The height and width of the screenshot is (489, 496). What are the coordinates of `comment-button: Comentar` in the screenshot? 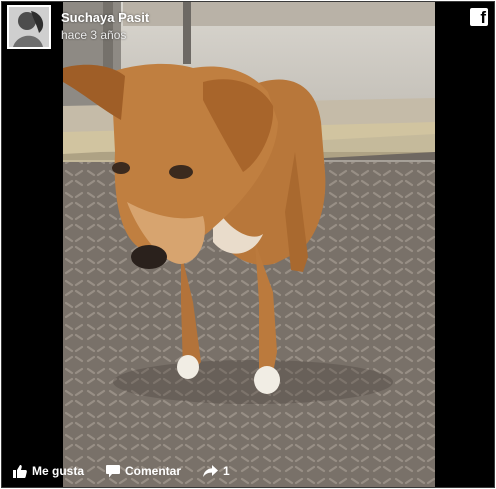 It's located at (143, 471).